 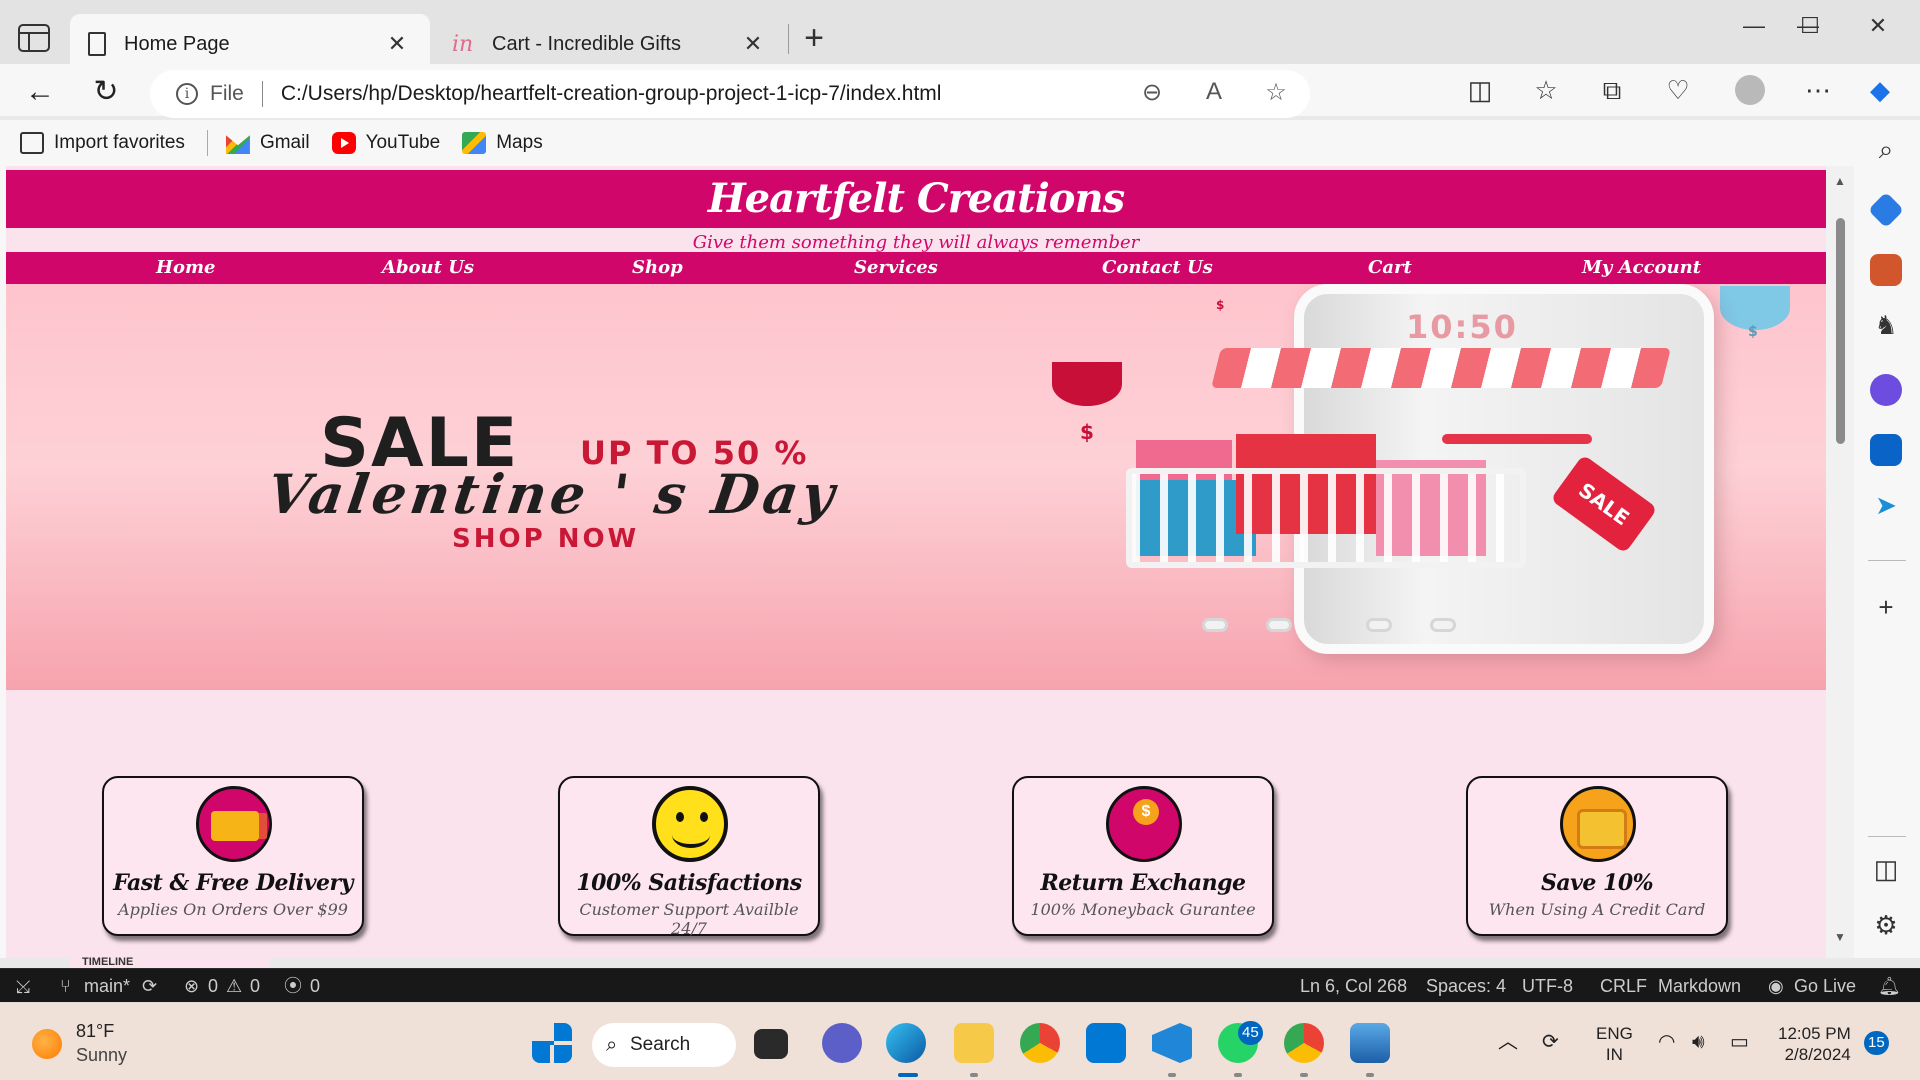 What do you see at coordinates (1353, 986) in the screenshot?
I see `cursor-position: Ln 6, Col 268` at bounding box center [1353, 986].